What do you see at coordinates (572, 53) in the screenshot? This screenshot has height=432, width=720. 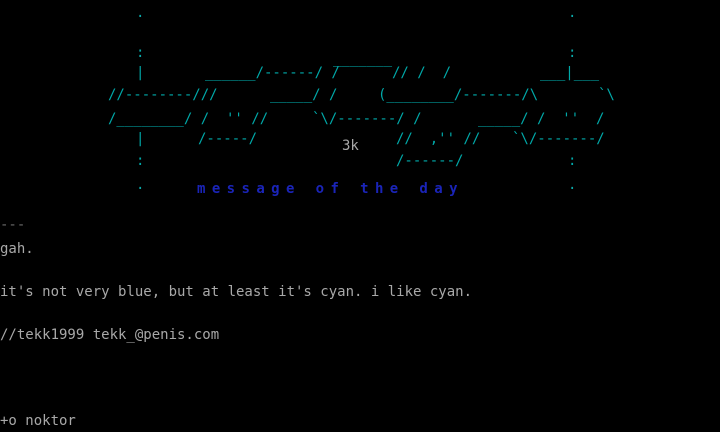 I see `art-colon-right: :` at bounding box center [572, 53].